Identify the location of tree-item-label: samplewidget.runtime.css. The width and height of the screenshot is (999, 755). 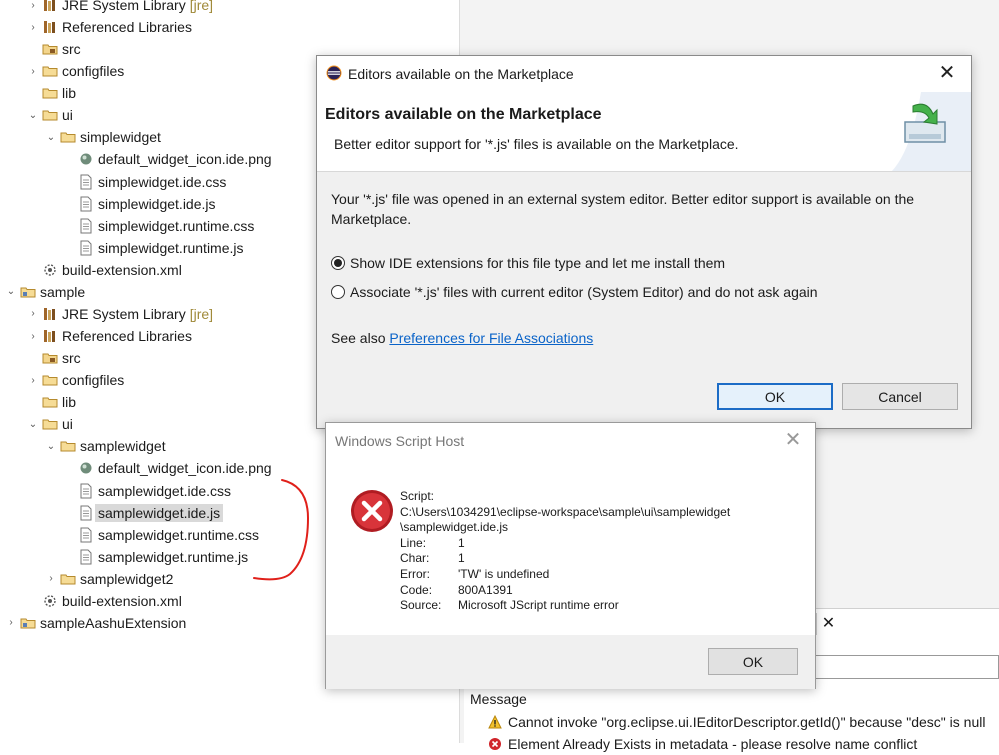
(179, 534).